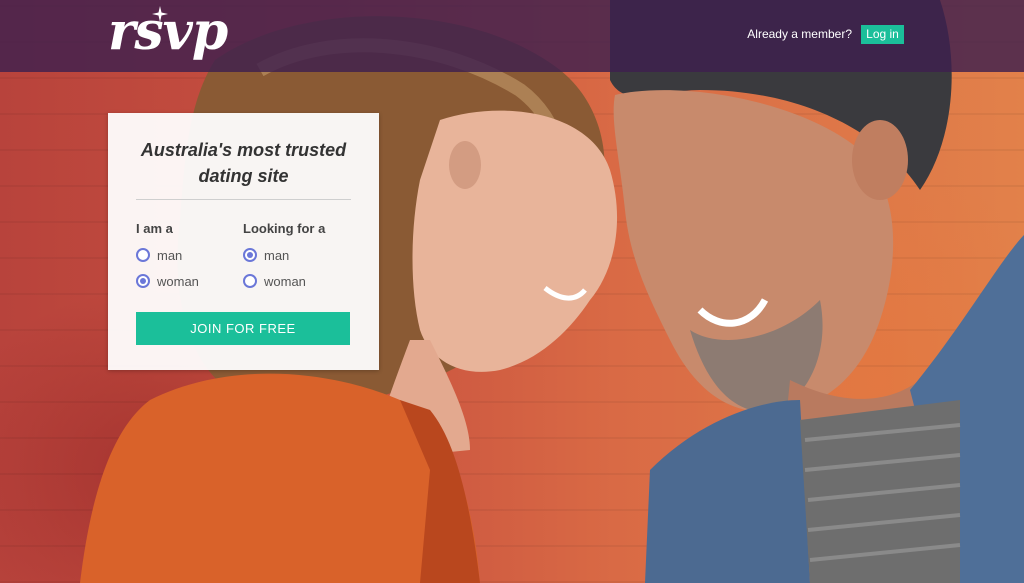  What do you see at coordinates (512, 36) in the screenshot?
I see `top-bar: rsvp Already a member? Log in` at bounding box center [512, 36].